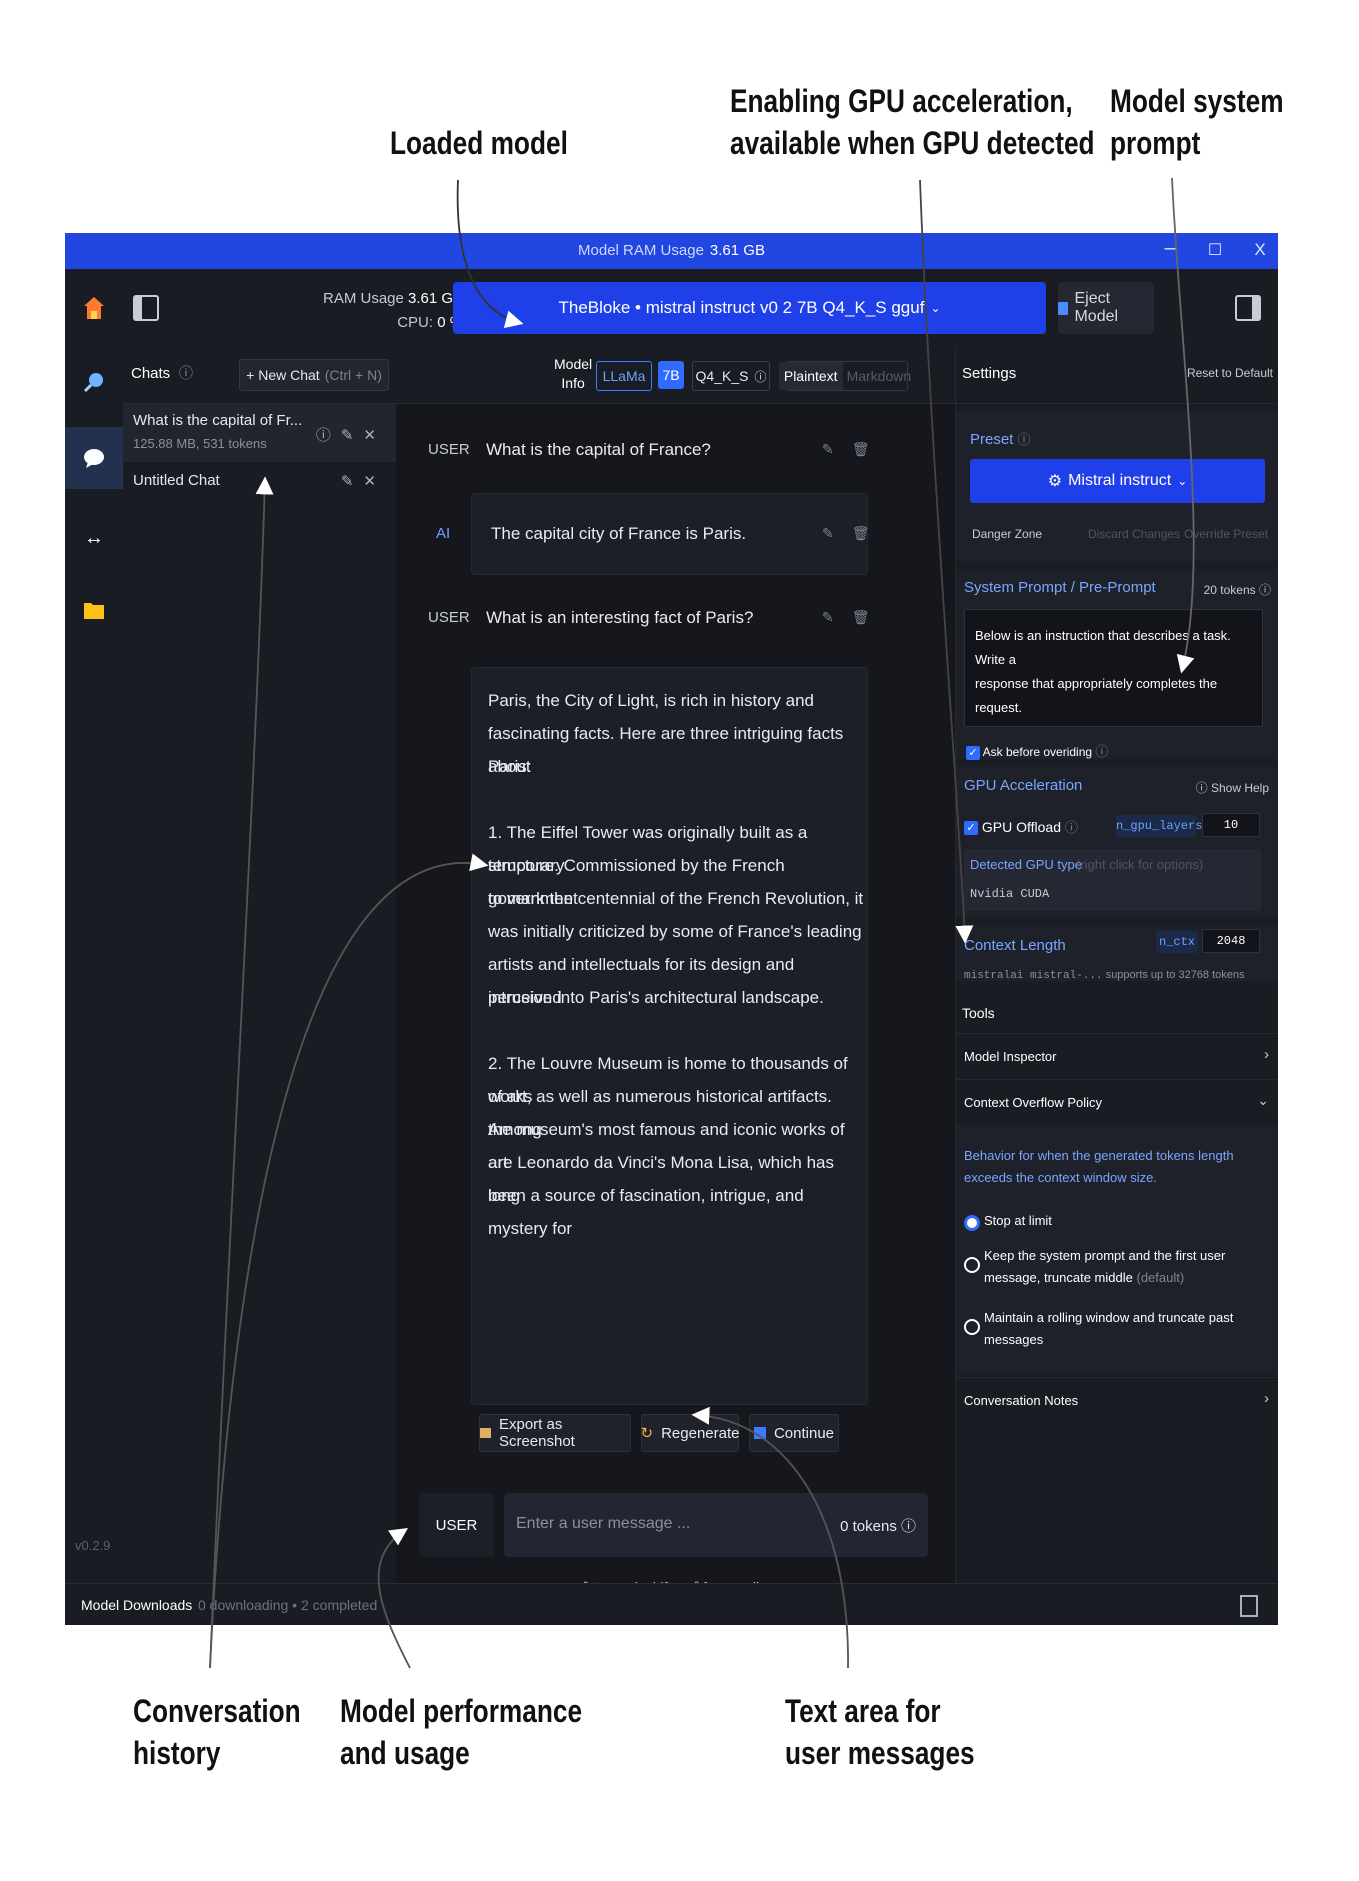 This screenshot has width=1359, height=1881. What do you see at coordinates (1010, 894) in the screenshot?
I see `detected-gpu-value: Nvidia CUDA` at bounding box center [1010, 894].